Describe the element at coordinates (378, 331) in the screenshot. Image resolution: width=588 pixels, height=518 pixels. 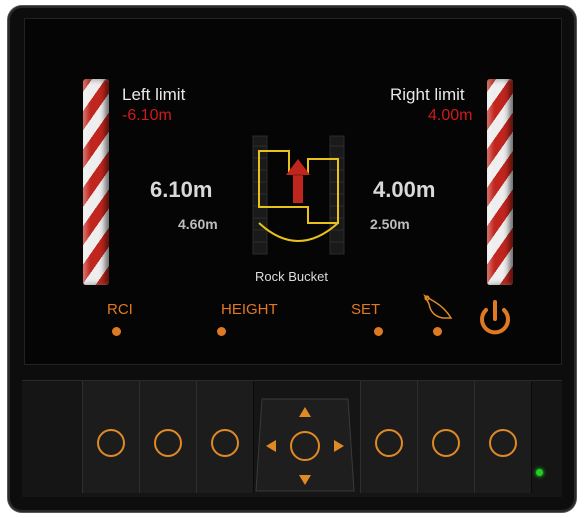
I see `set-indicator` at that location.